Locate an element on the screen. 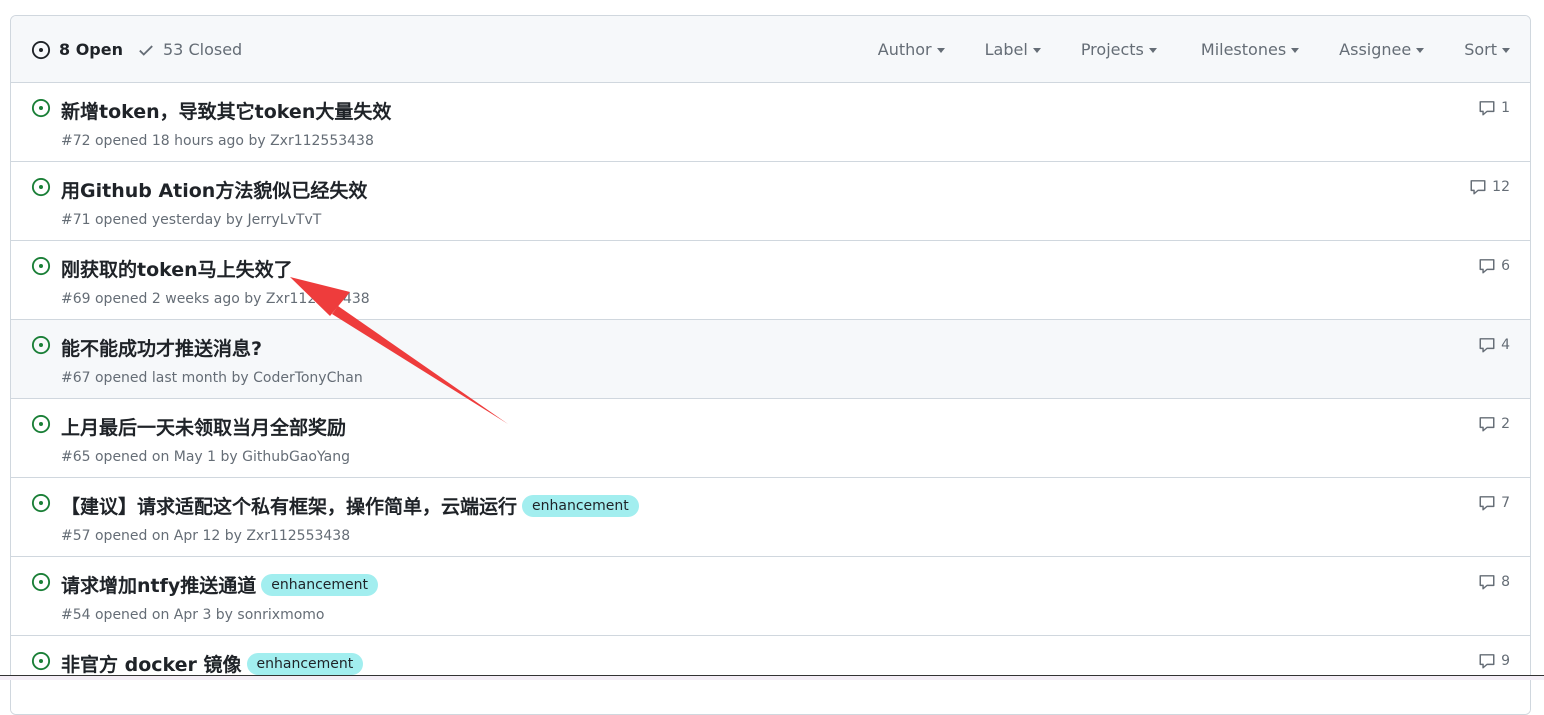  comment-count-link: 7 is located at coordinates (1494, 503).